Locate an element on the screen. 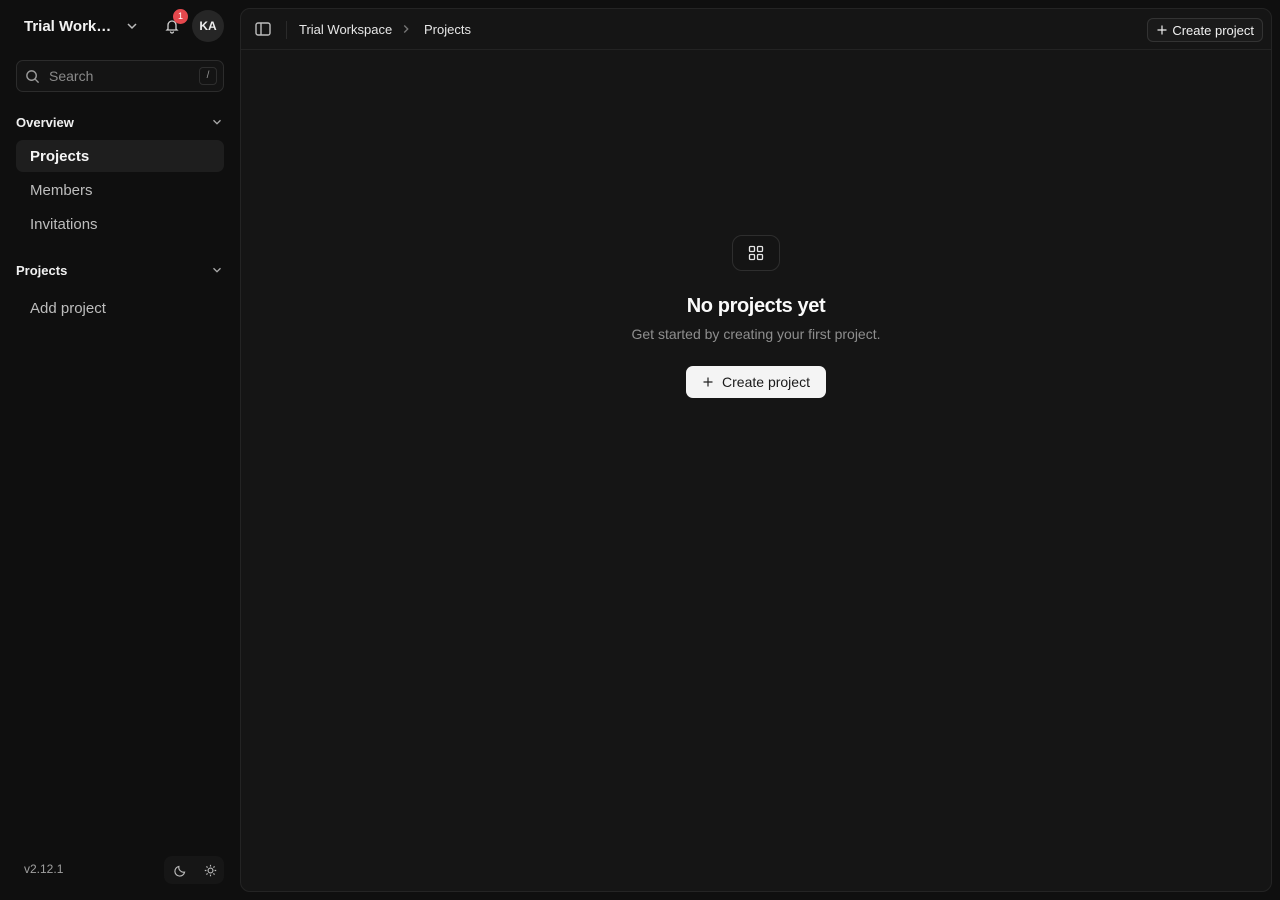 Image resolution: width=1280 pixels, height=900 pixels. empty-create-project-label: Create project is located at coordinates (766, 382).